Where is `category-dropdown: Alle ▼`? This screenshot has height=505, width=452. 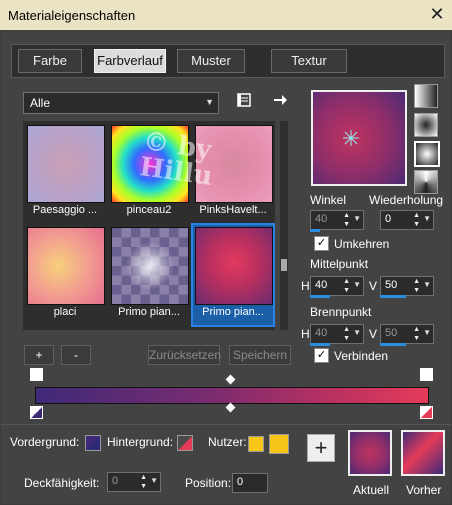 category-dropdown: Alle ▼ is located at coordinates (121, 103).